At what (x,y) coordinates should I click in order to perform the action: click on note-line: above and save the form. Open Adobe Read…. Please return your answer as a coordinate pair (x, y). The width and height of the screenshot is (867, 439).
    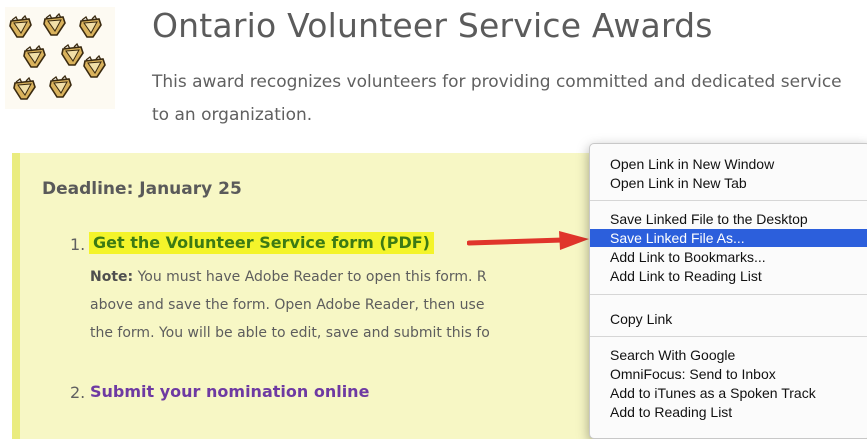
    Looking at the image, I should click on (287, 305).